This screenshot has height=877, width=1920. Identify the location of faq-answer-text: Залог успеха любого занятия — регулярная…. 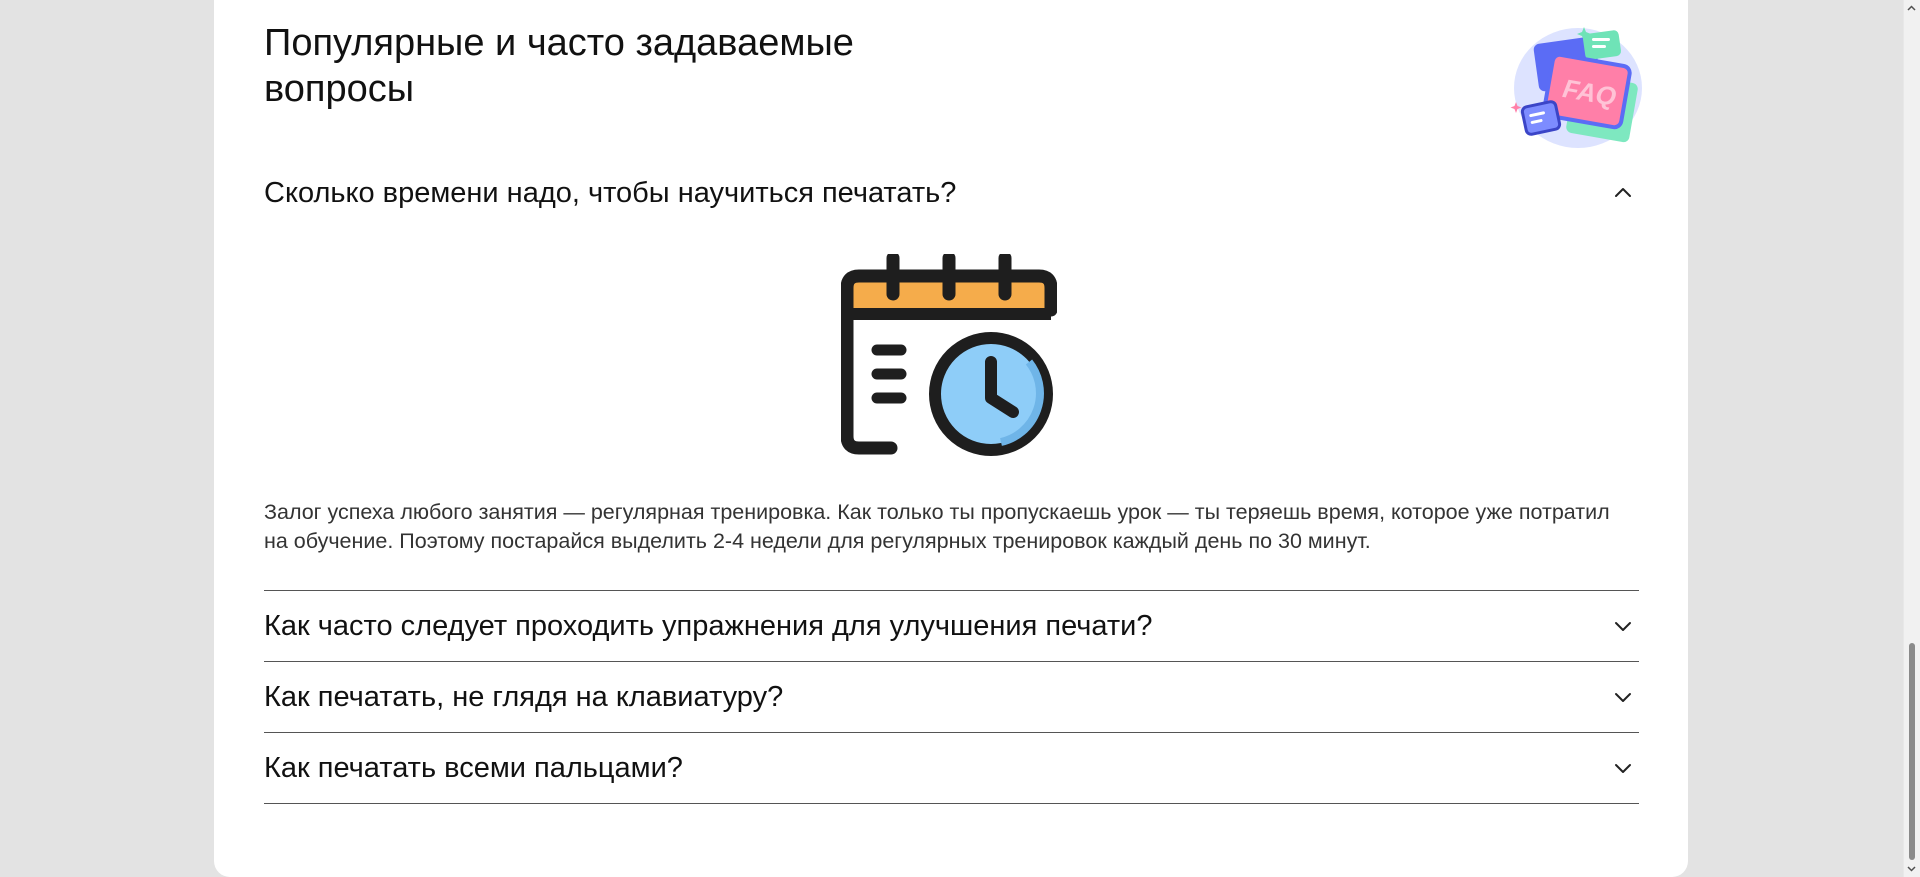
(937, 526).